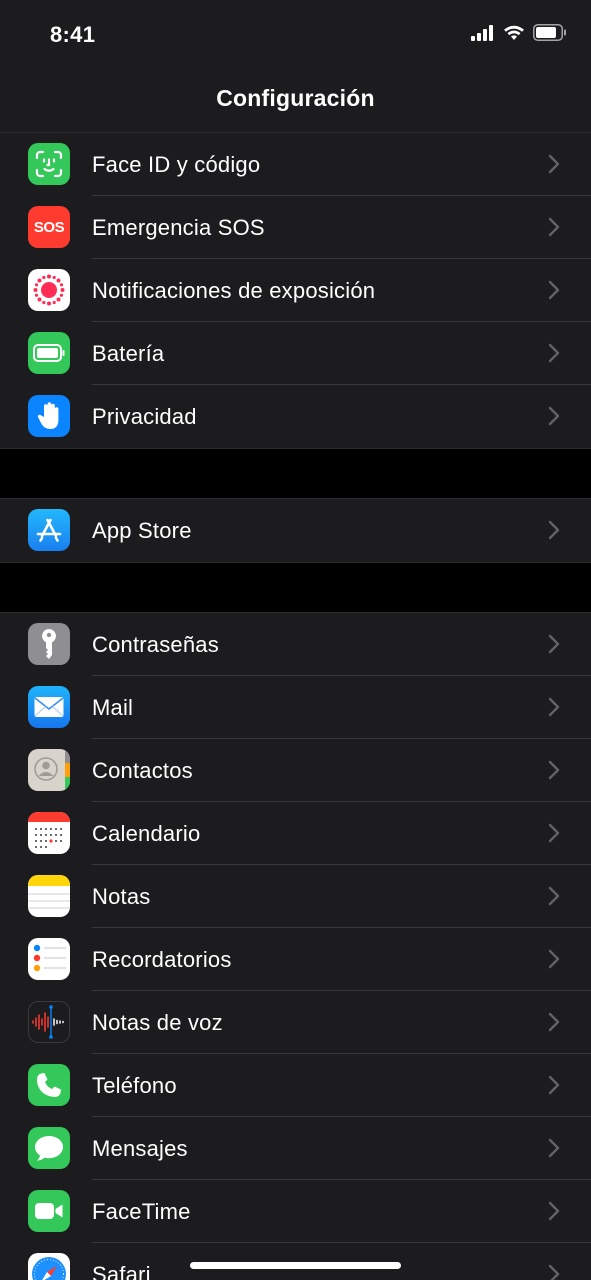 This screenshot has width=591, height=1280. What do you see at coordinates (128, 353) in the screenshot?
I see `settings-row-label: Batería` at bounding box center [128, 353].